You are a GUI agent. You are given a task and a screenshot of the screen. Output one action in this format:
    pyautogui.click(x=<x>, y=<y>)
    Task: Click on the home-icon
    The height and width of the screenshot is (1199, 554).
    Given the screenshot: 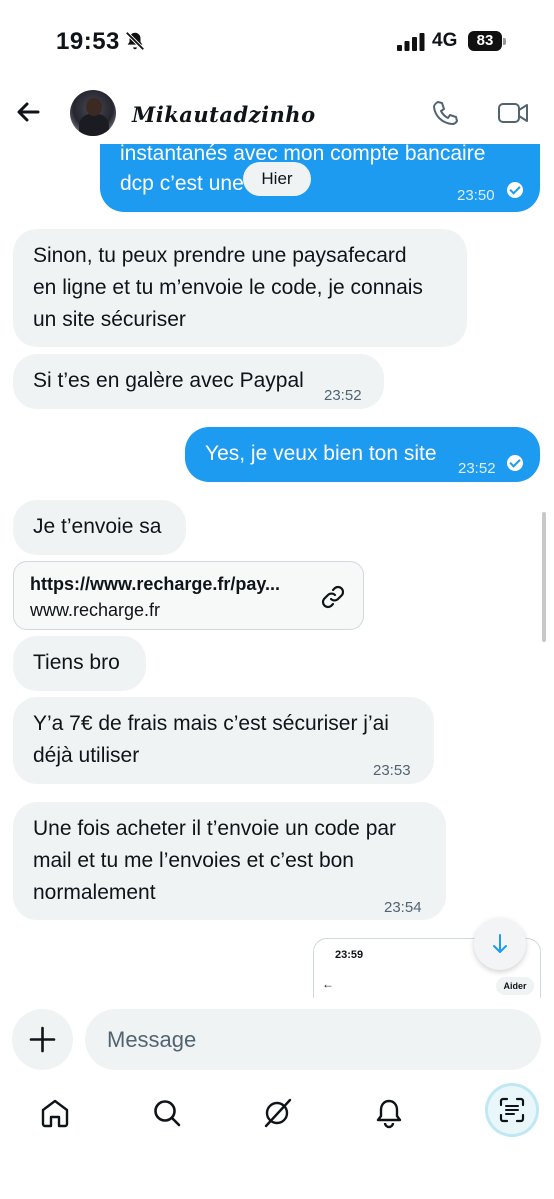 What is the action you would take?
    pyautogui.click(x=55, y=1113)
    